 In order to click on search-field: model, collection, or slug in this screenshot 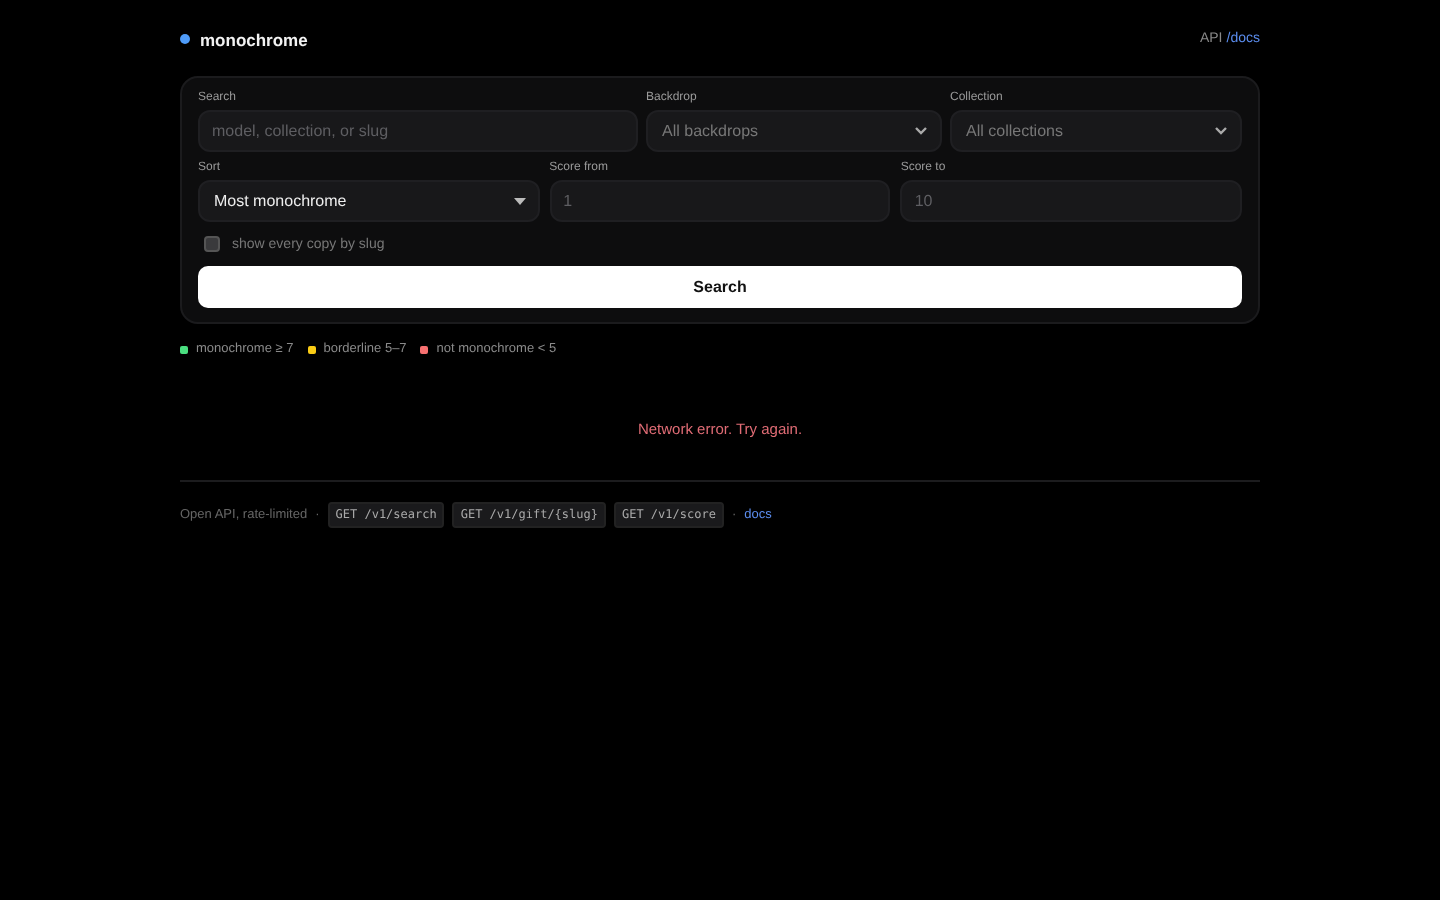, I will do `click(418, 131)`.